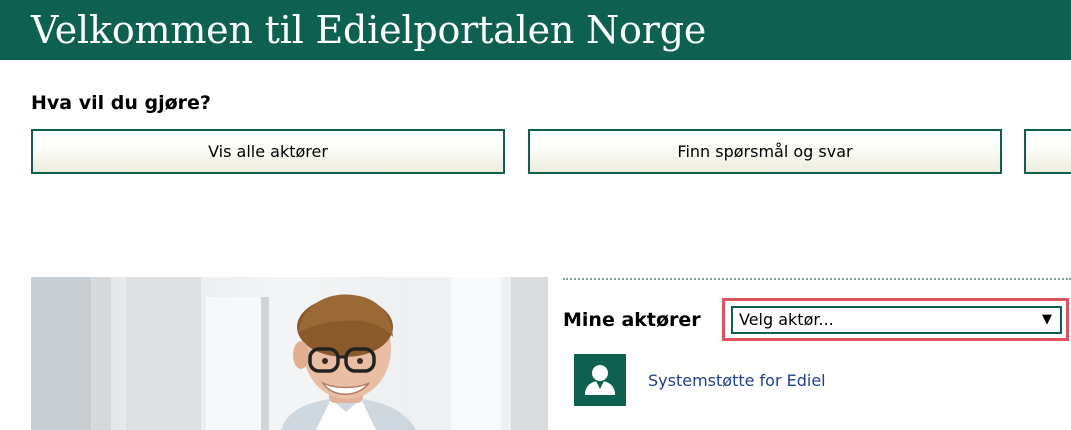  Describe the element at coordinates (737, 381) in the screenshot. I see `actor-link-systemstotte: Systemstøtte for Ediel` at that location.